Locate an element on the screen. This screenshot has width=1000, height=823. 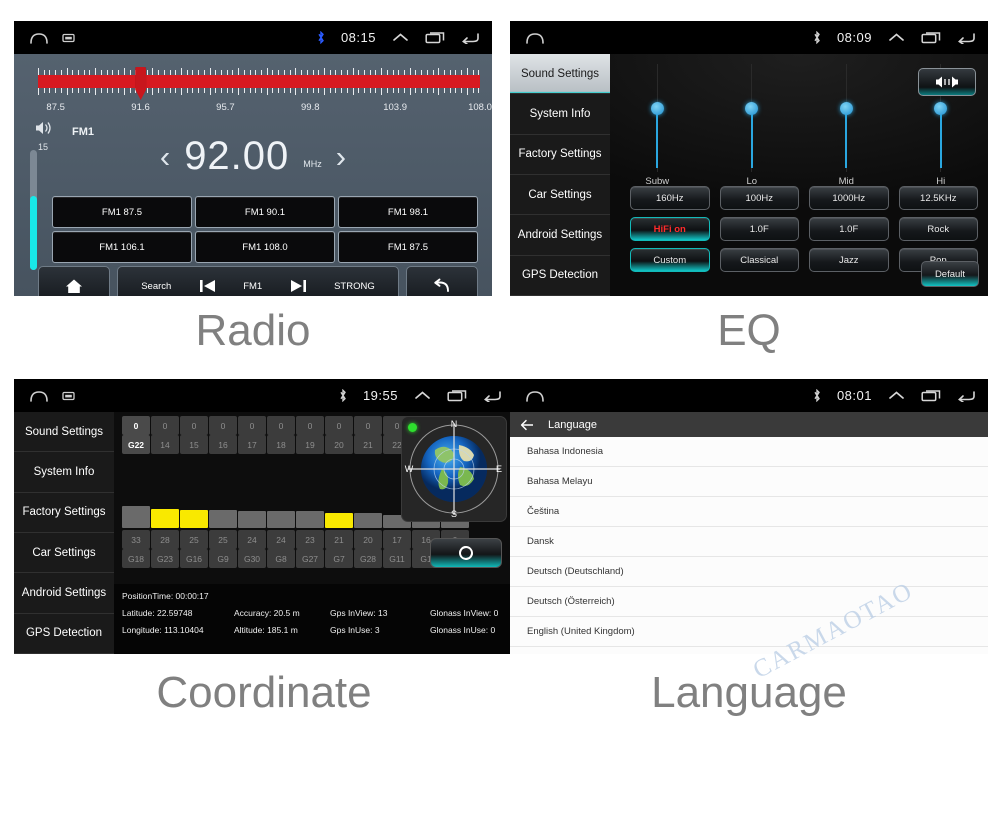
eq-slider-mid: Mid is located at coordinates (846, 125).